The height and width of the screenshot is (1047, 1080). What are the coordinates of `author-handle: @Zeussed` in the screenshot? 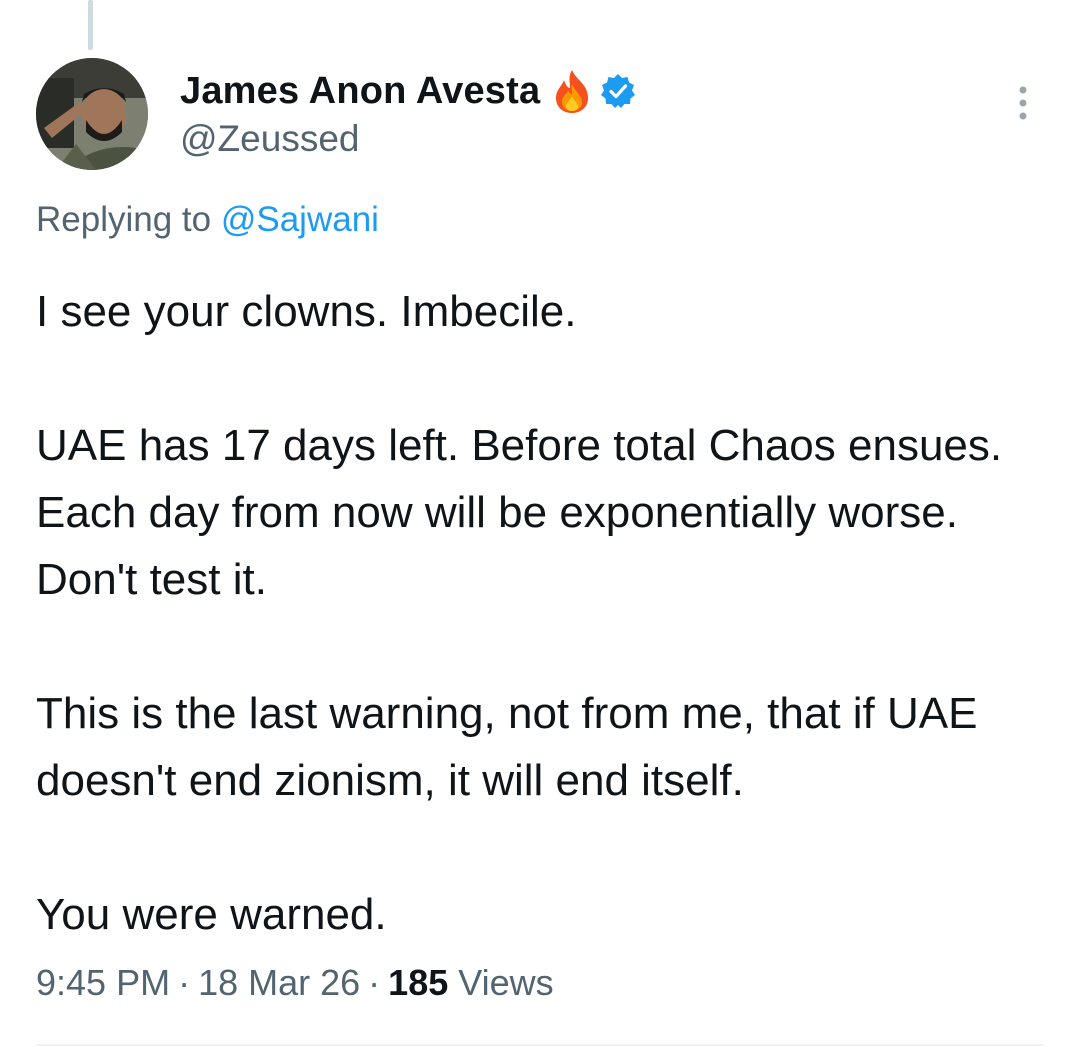 It's located at (408, 139).